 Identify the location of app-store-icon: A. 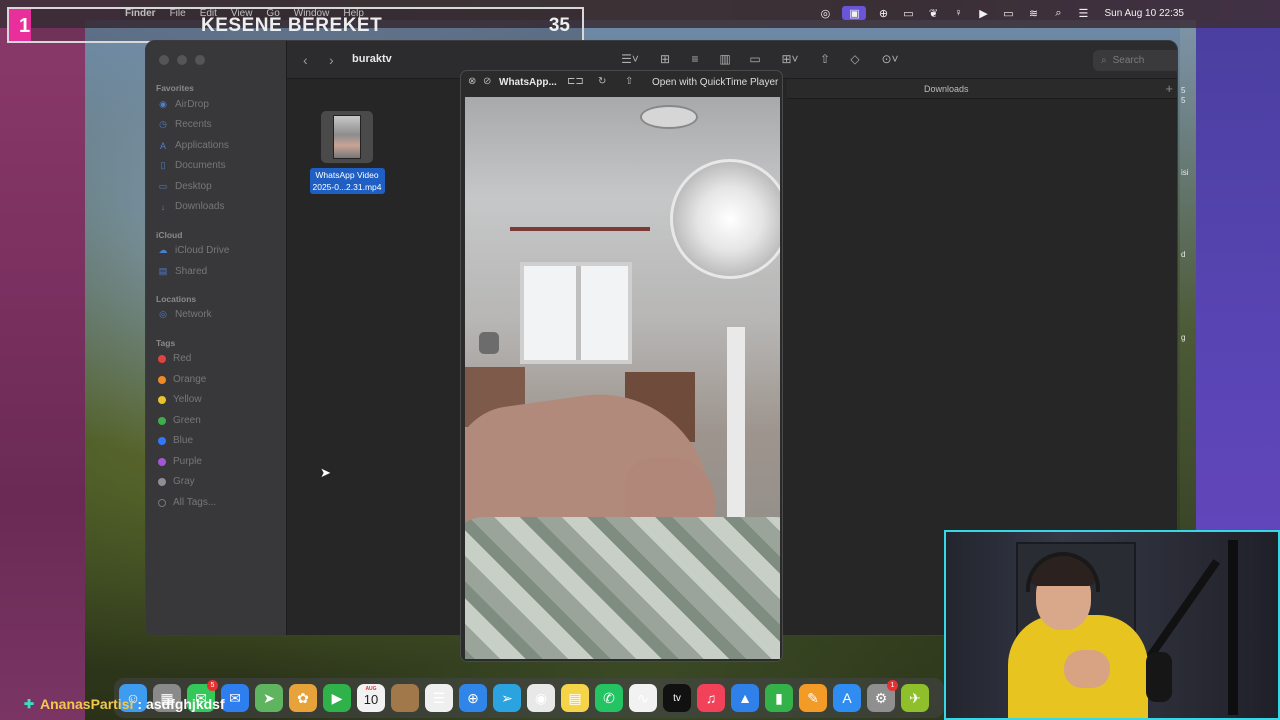
(847, 698).